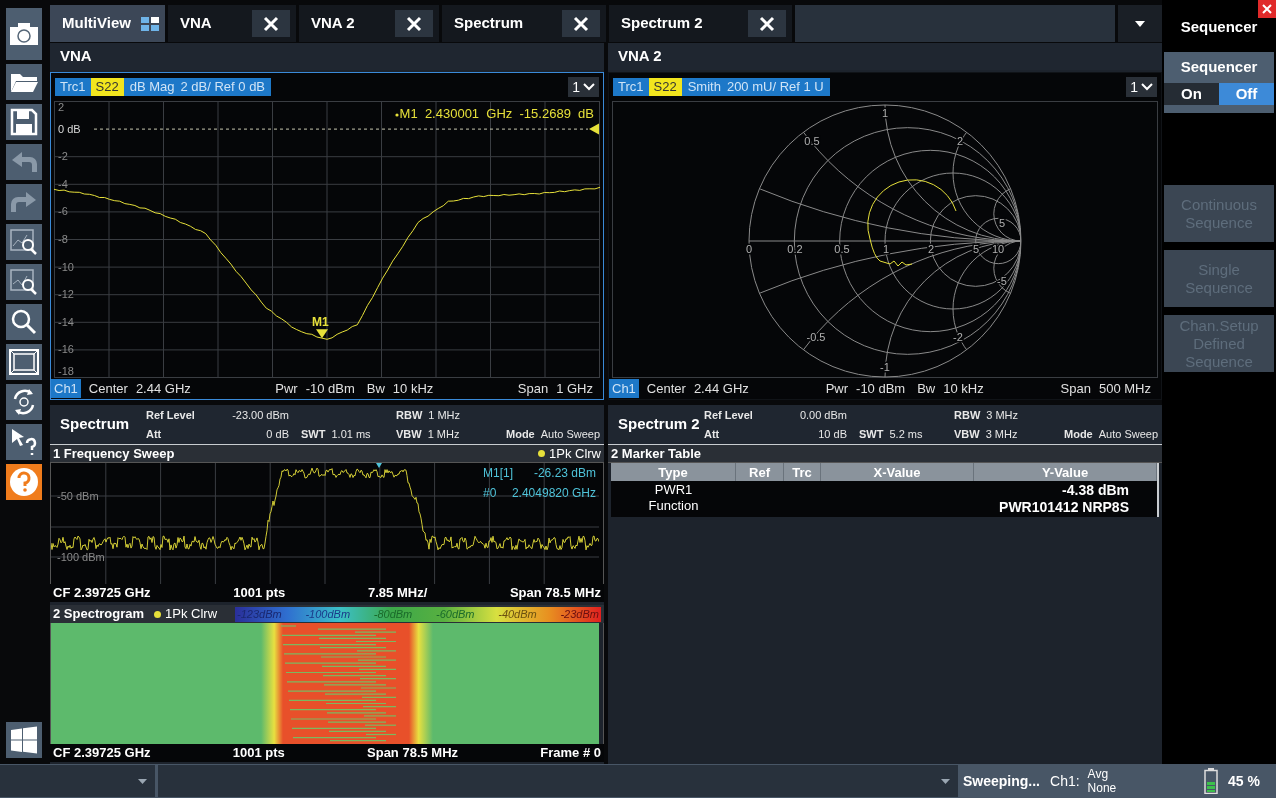  What do you see at coordinates (520, 434) in the screenshot?
I see `setting-label: Mode` at bounding box center [520, 434].